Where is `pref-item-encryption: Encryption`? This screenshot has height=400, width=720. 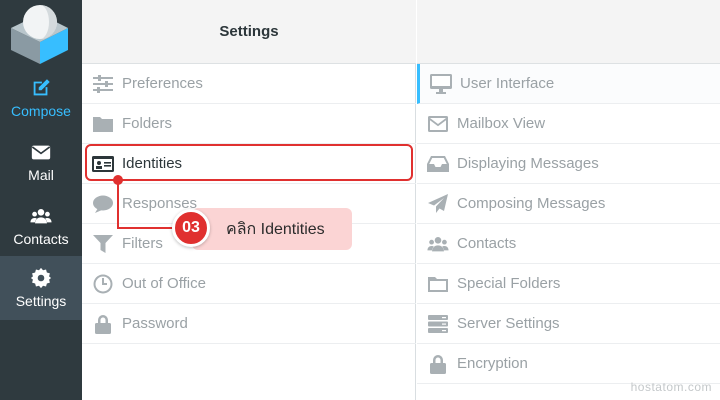 pref-item-encryption: Encryption is located at coordinates (568, 364).